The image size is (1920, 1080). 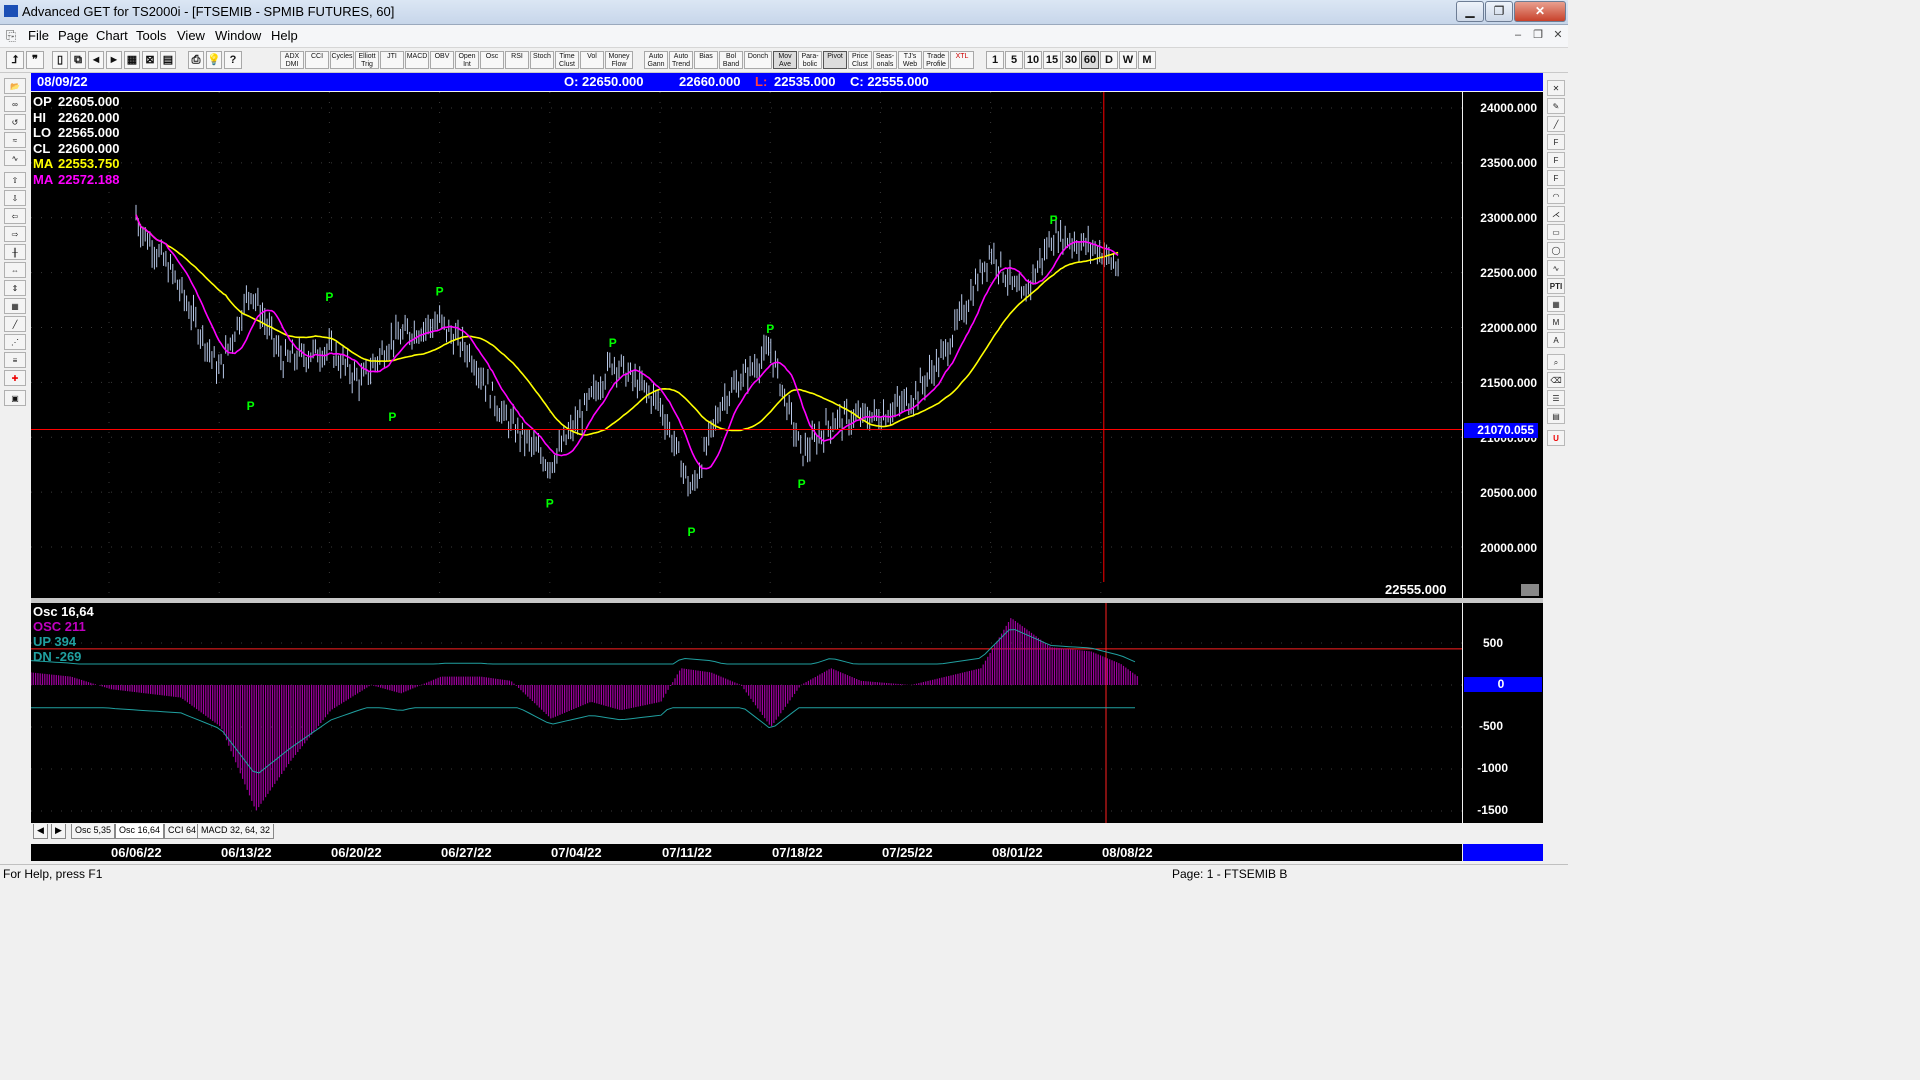 What do you see at coordinates (1499, 11) in the screenshot?
I see `restore-button: ❐` at bounding box center [1499, 11].